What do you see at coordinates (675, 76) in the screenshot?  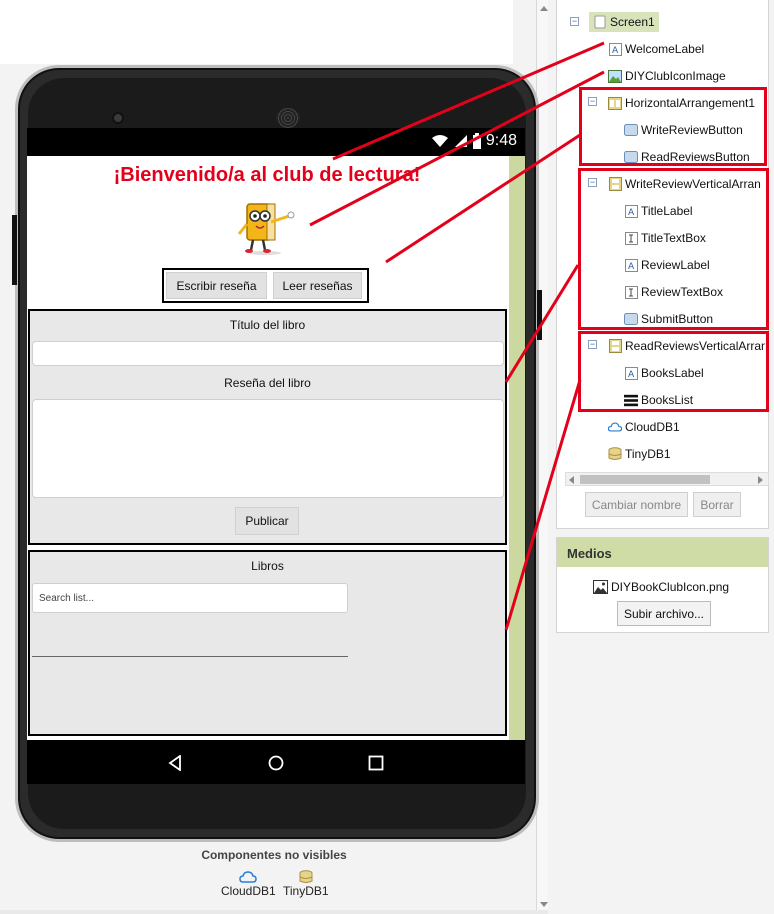 I see `tree-item-label: DIYClubIconImage` at bounding box center [675, 76].